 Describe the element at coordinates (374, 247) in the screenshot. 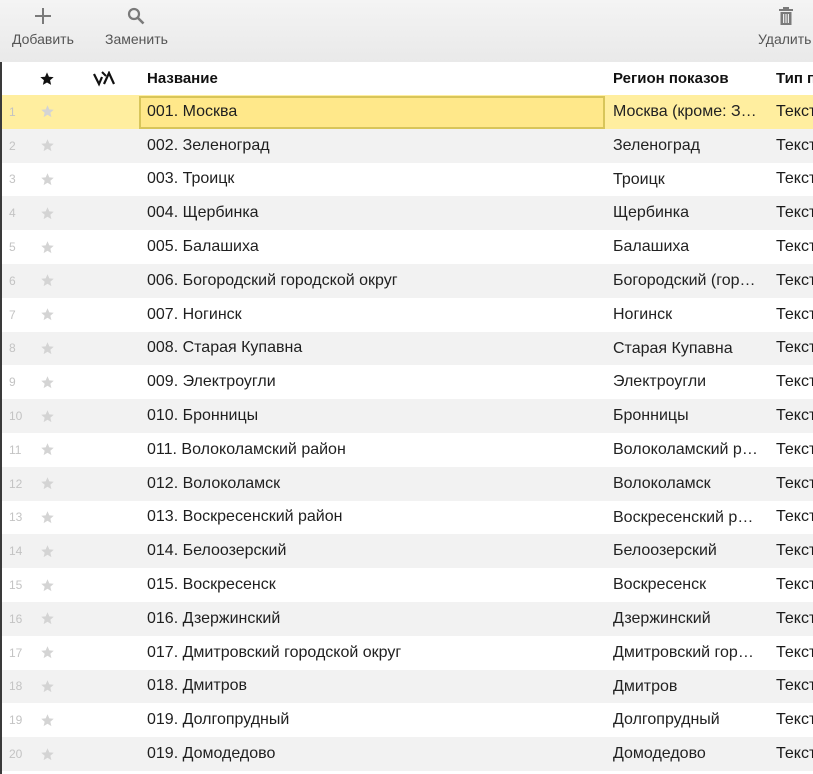

I see `name-cell: 005. Балашиха` at that location.